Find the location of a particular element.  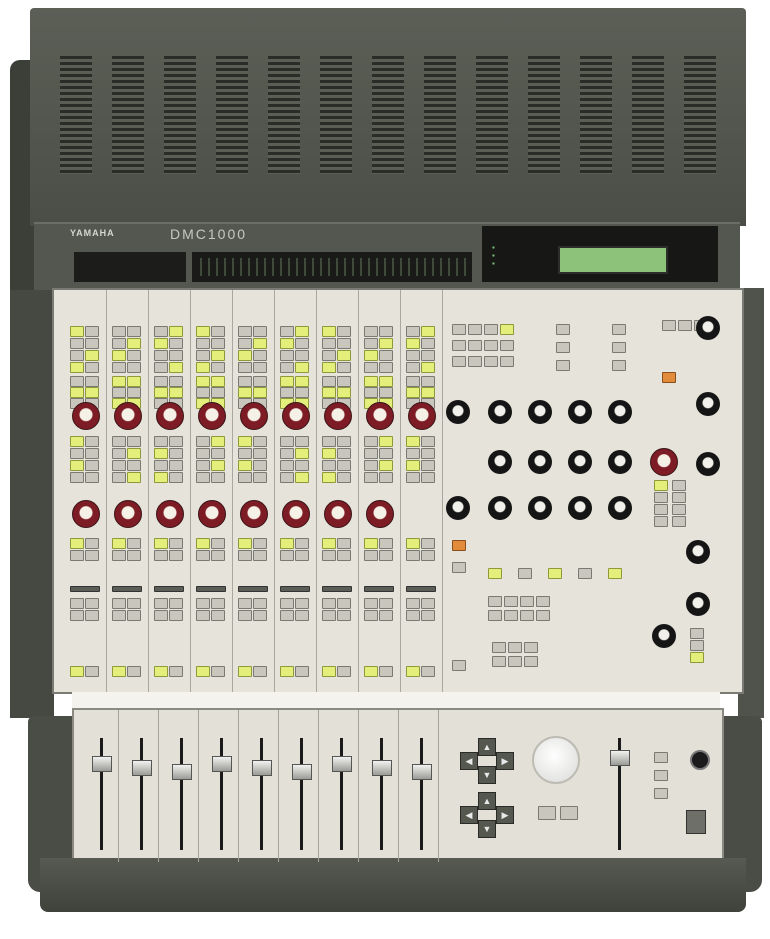

enter-button is located at coordinates (569, 813).